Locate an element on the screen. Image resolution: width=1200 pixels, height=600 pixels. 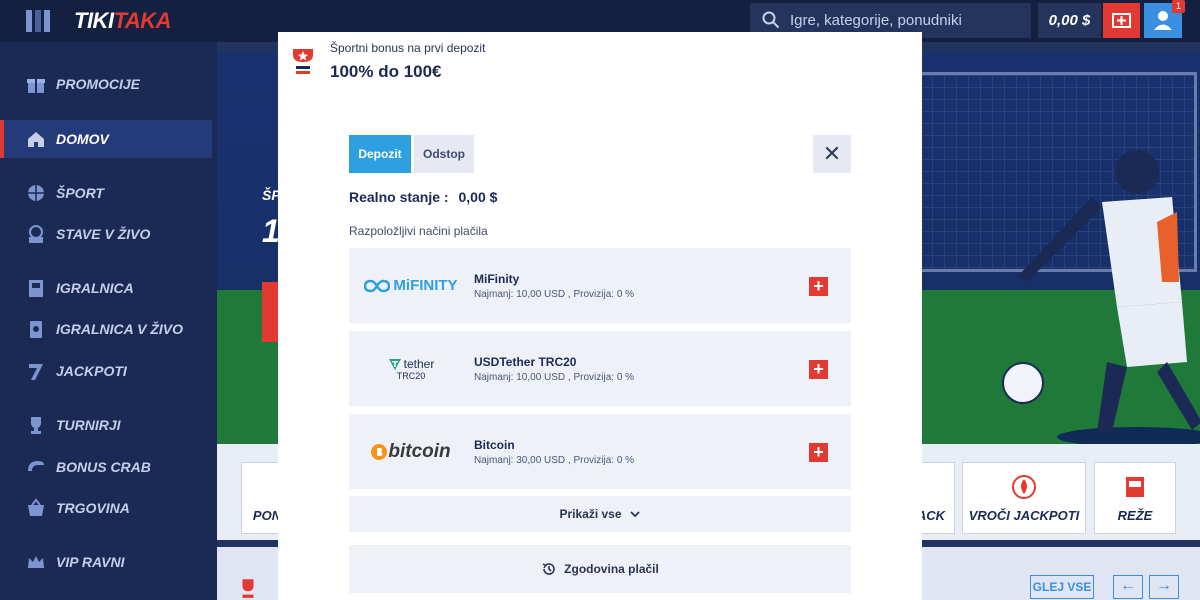
search-placeholder: Igre, kategorije, ponudniki is located at coordinates (876, 20).